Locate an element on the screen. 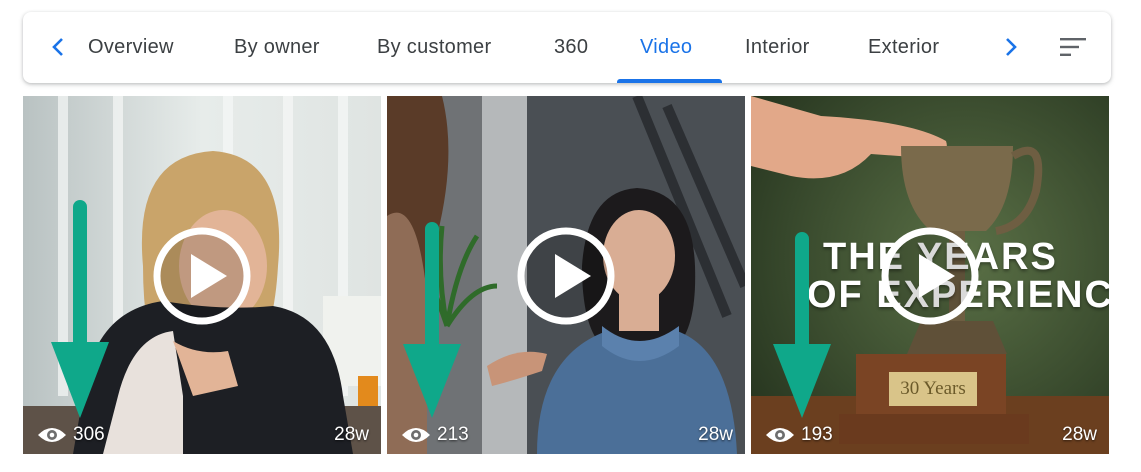  view-count: 306 is located at coordinates (71, 435).